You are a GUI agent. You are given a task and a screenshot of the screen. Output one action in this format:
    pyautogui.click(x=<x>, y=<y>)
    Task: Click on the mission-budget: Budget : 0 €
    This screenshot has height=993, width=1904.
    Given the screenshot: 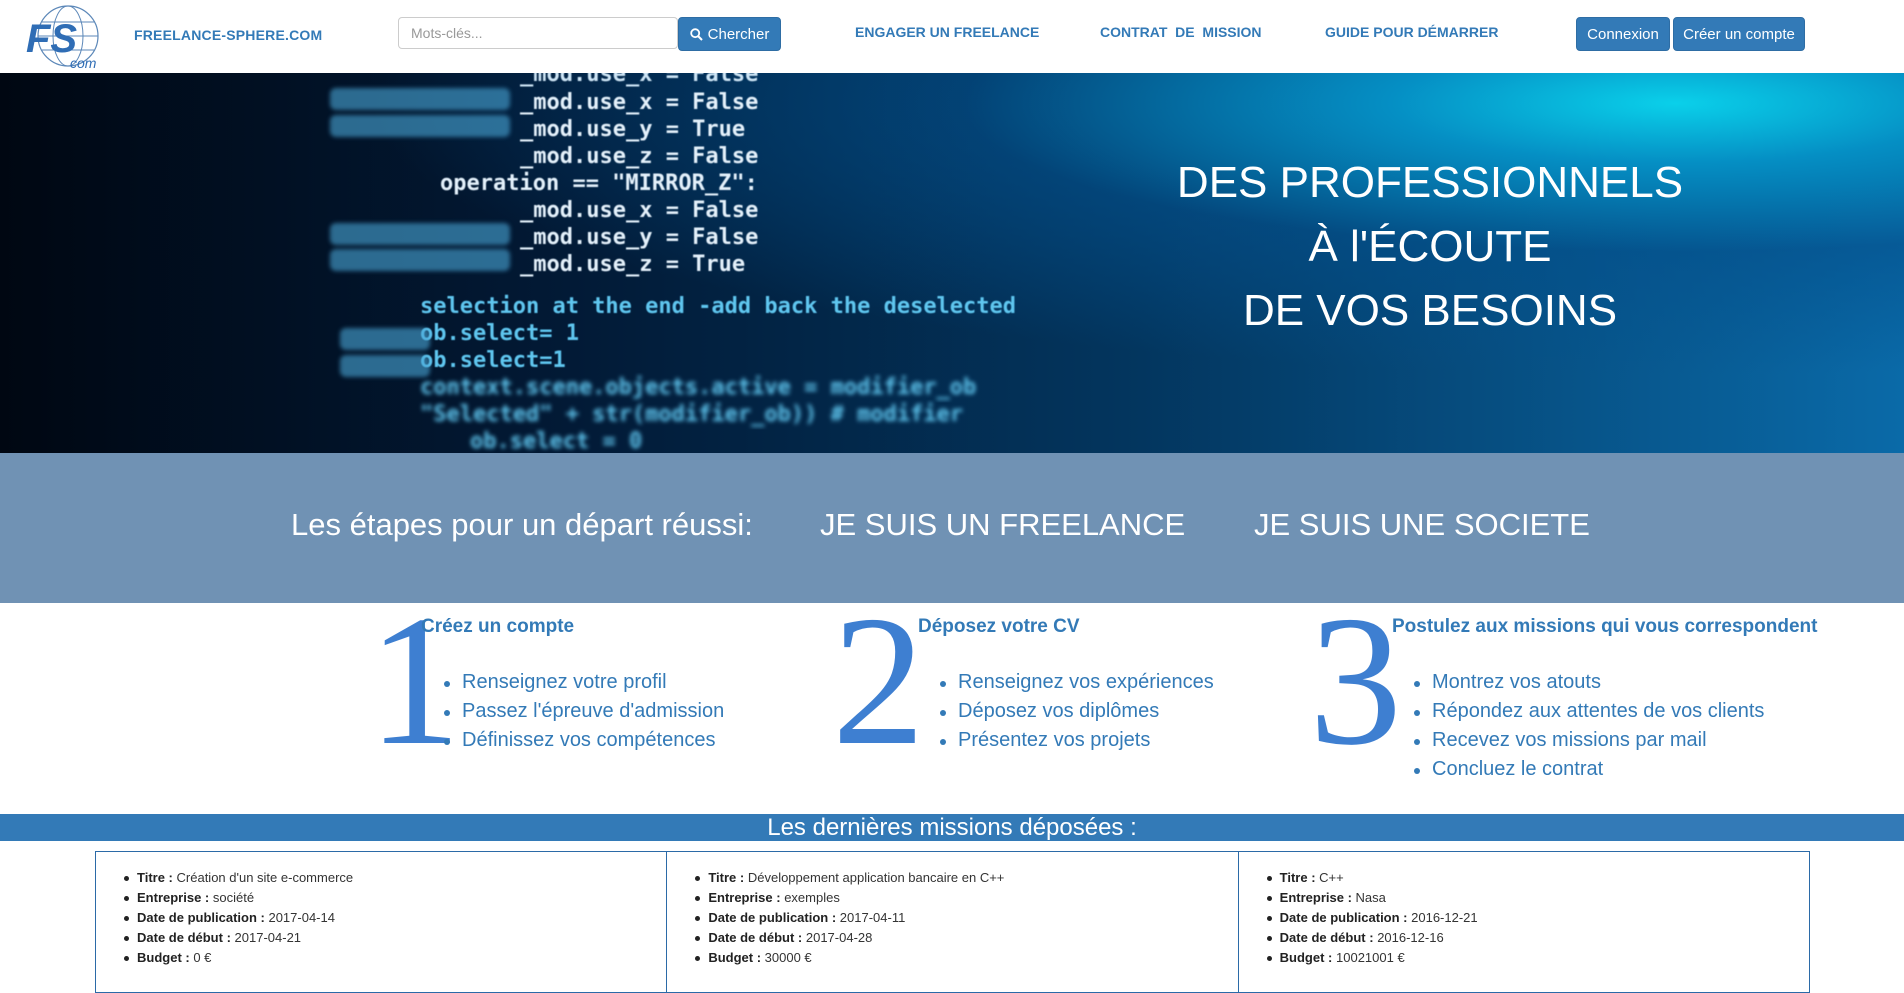 What is the action you would take?
    pyautogui.click(x=395, y=958)
    